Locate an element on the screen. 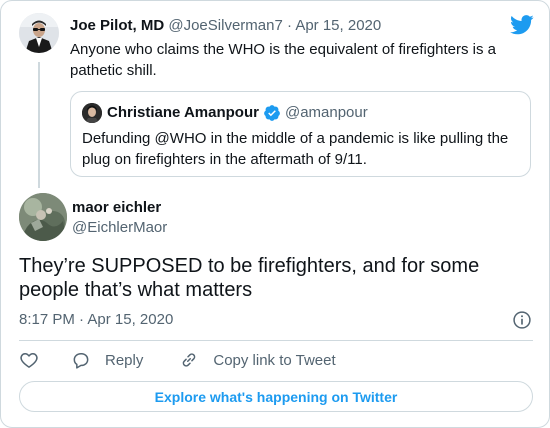  parent-author-handle: @JoeSilverman7 is located at coordinates (225, 25).